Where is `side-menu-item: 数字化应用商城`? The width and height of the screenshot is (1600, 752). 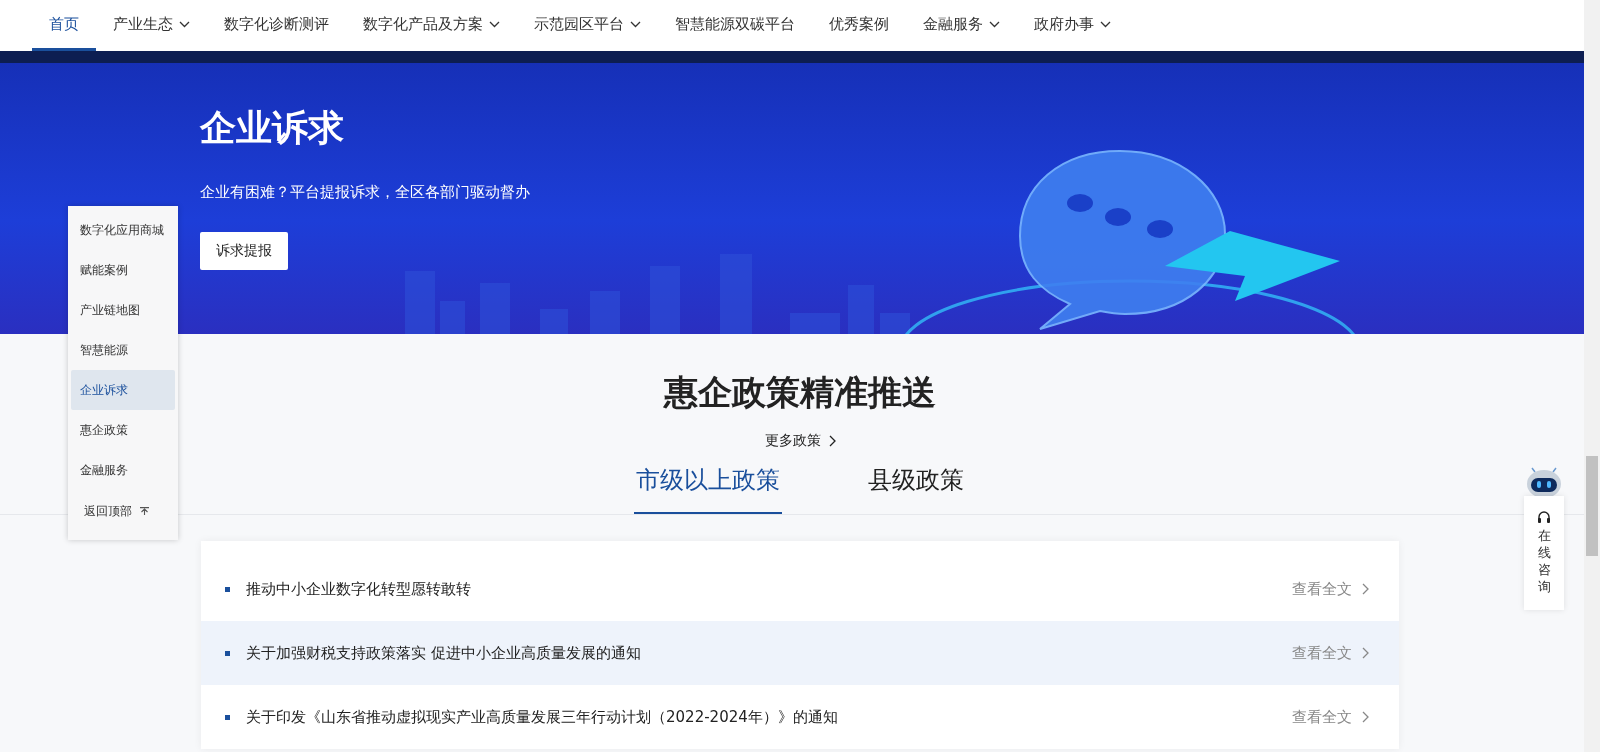 side-menu-item: 数字化应用商城 is located at coordinates (123, 230).